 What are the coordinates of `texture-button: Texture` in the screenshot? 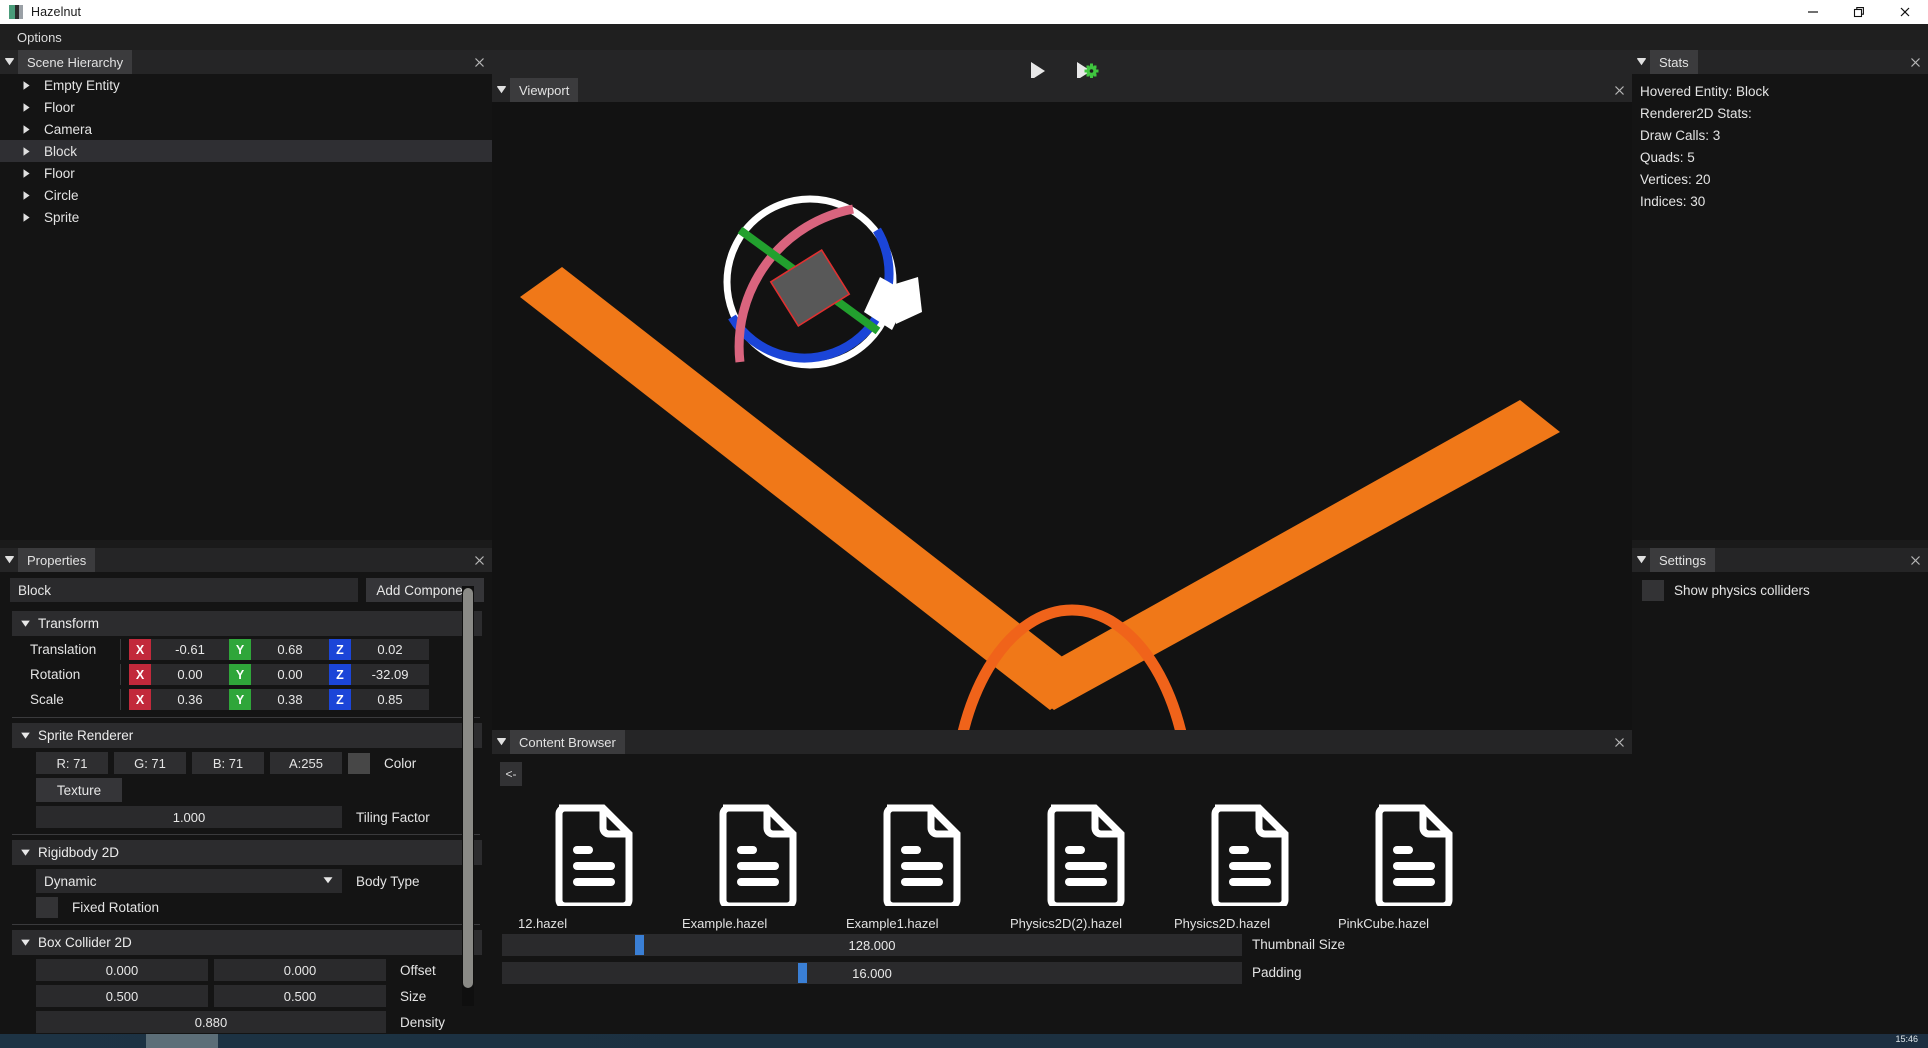 It's located at (79, 790).